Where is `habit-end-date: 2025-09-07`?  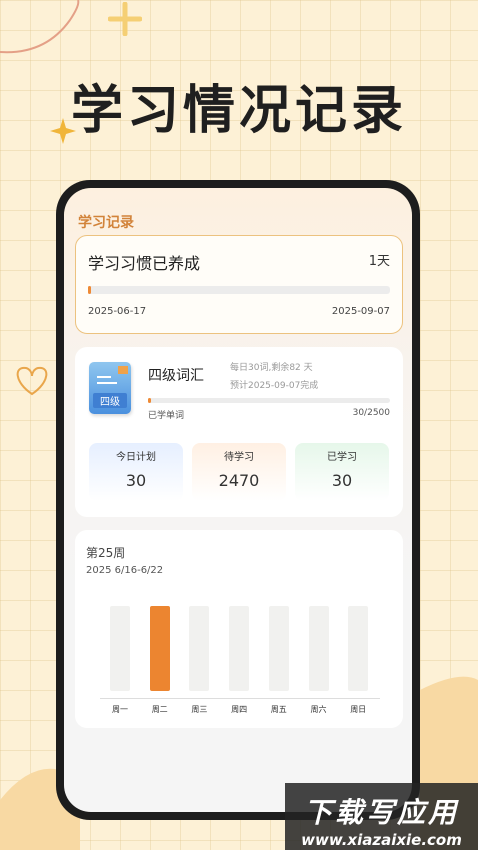 habit-end-date: 2025-09-07 is located at coordinates (360, 311).